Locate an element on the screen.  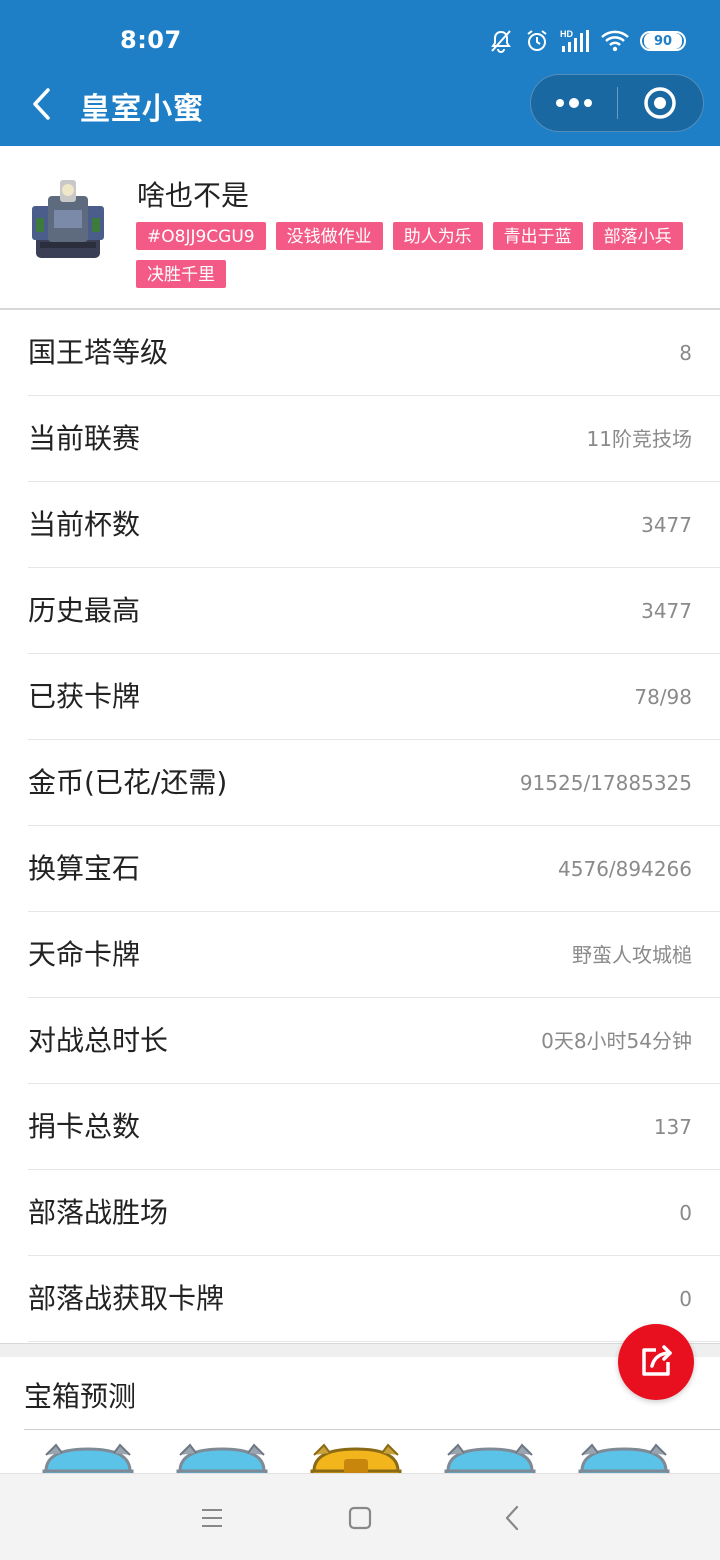
battery-icon: 90 is located at coordinates (663, 41).